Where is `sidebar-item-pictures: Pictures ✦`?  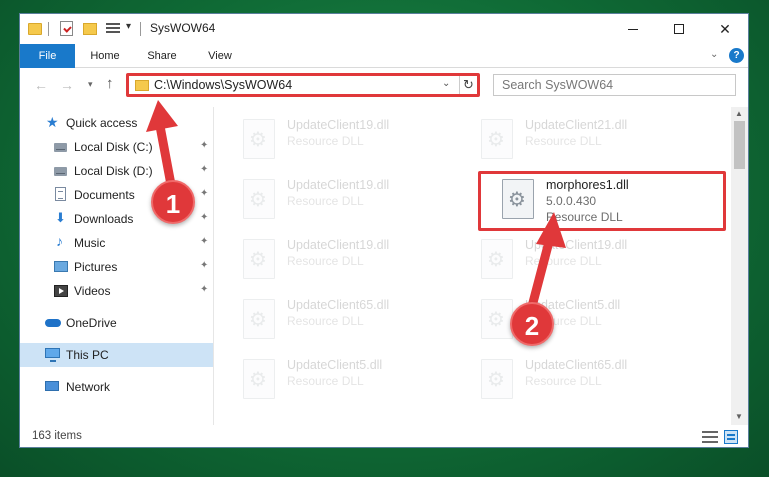
sidebar-item-pictures: Pictures ✦ is located at coordinates (116, 267).